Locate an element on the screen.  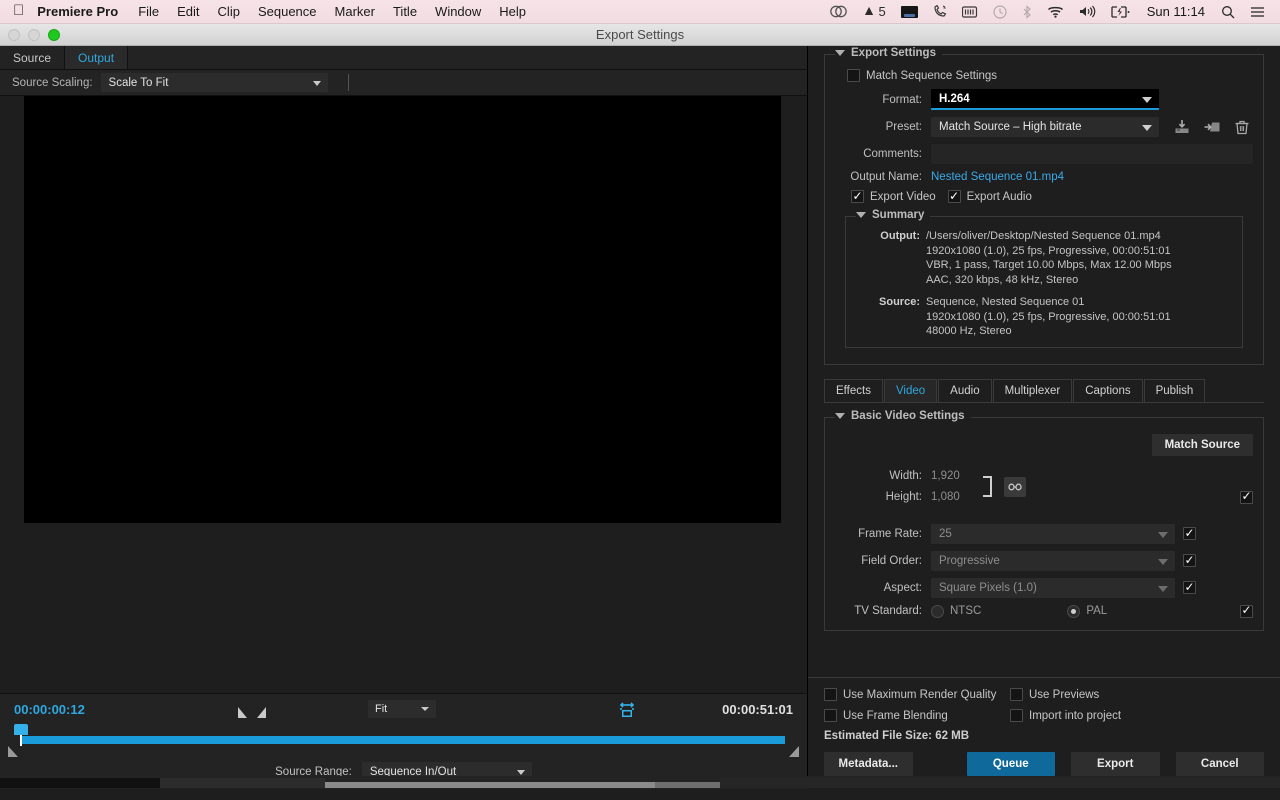
tv-ntsc-radio is located at coordinates (937, 611).